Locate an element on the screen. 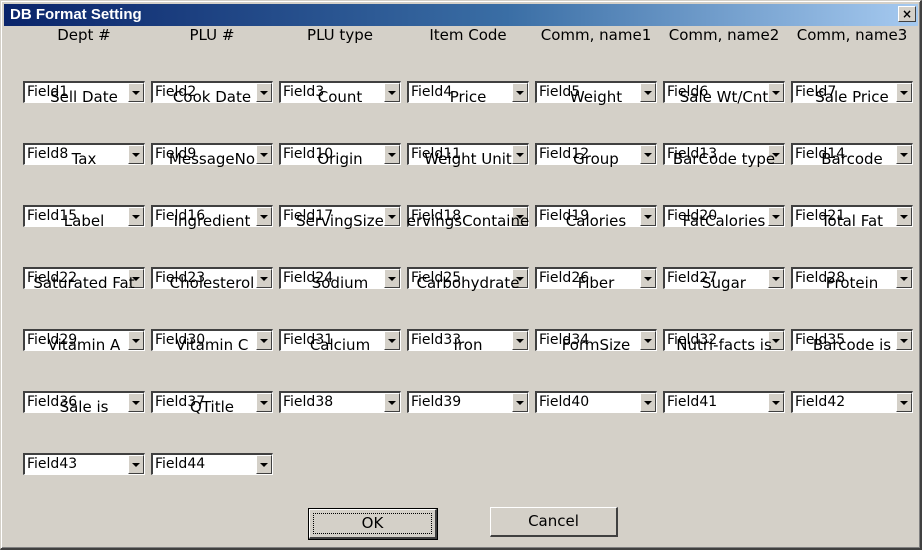  field-select-value: Field39 is located at coordinates (436, 402).